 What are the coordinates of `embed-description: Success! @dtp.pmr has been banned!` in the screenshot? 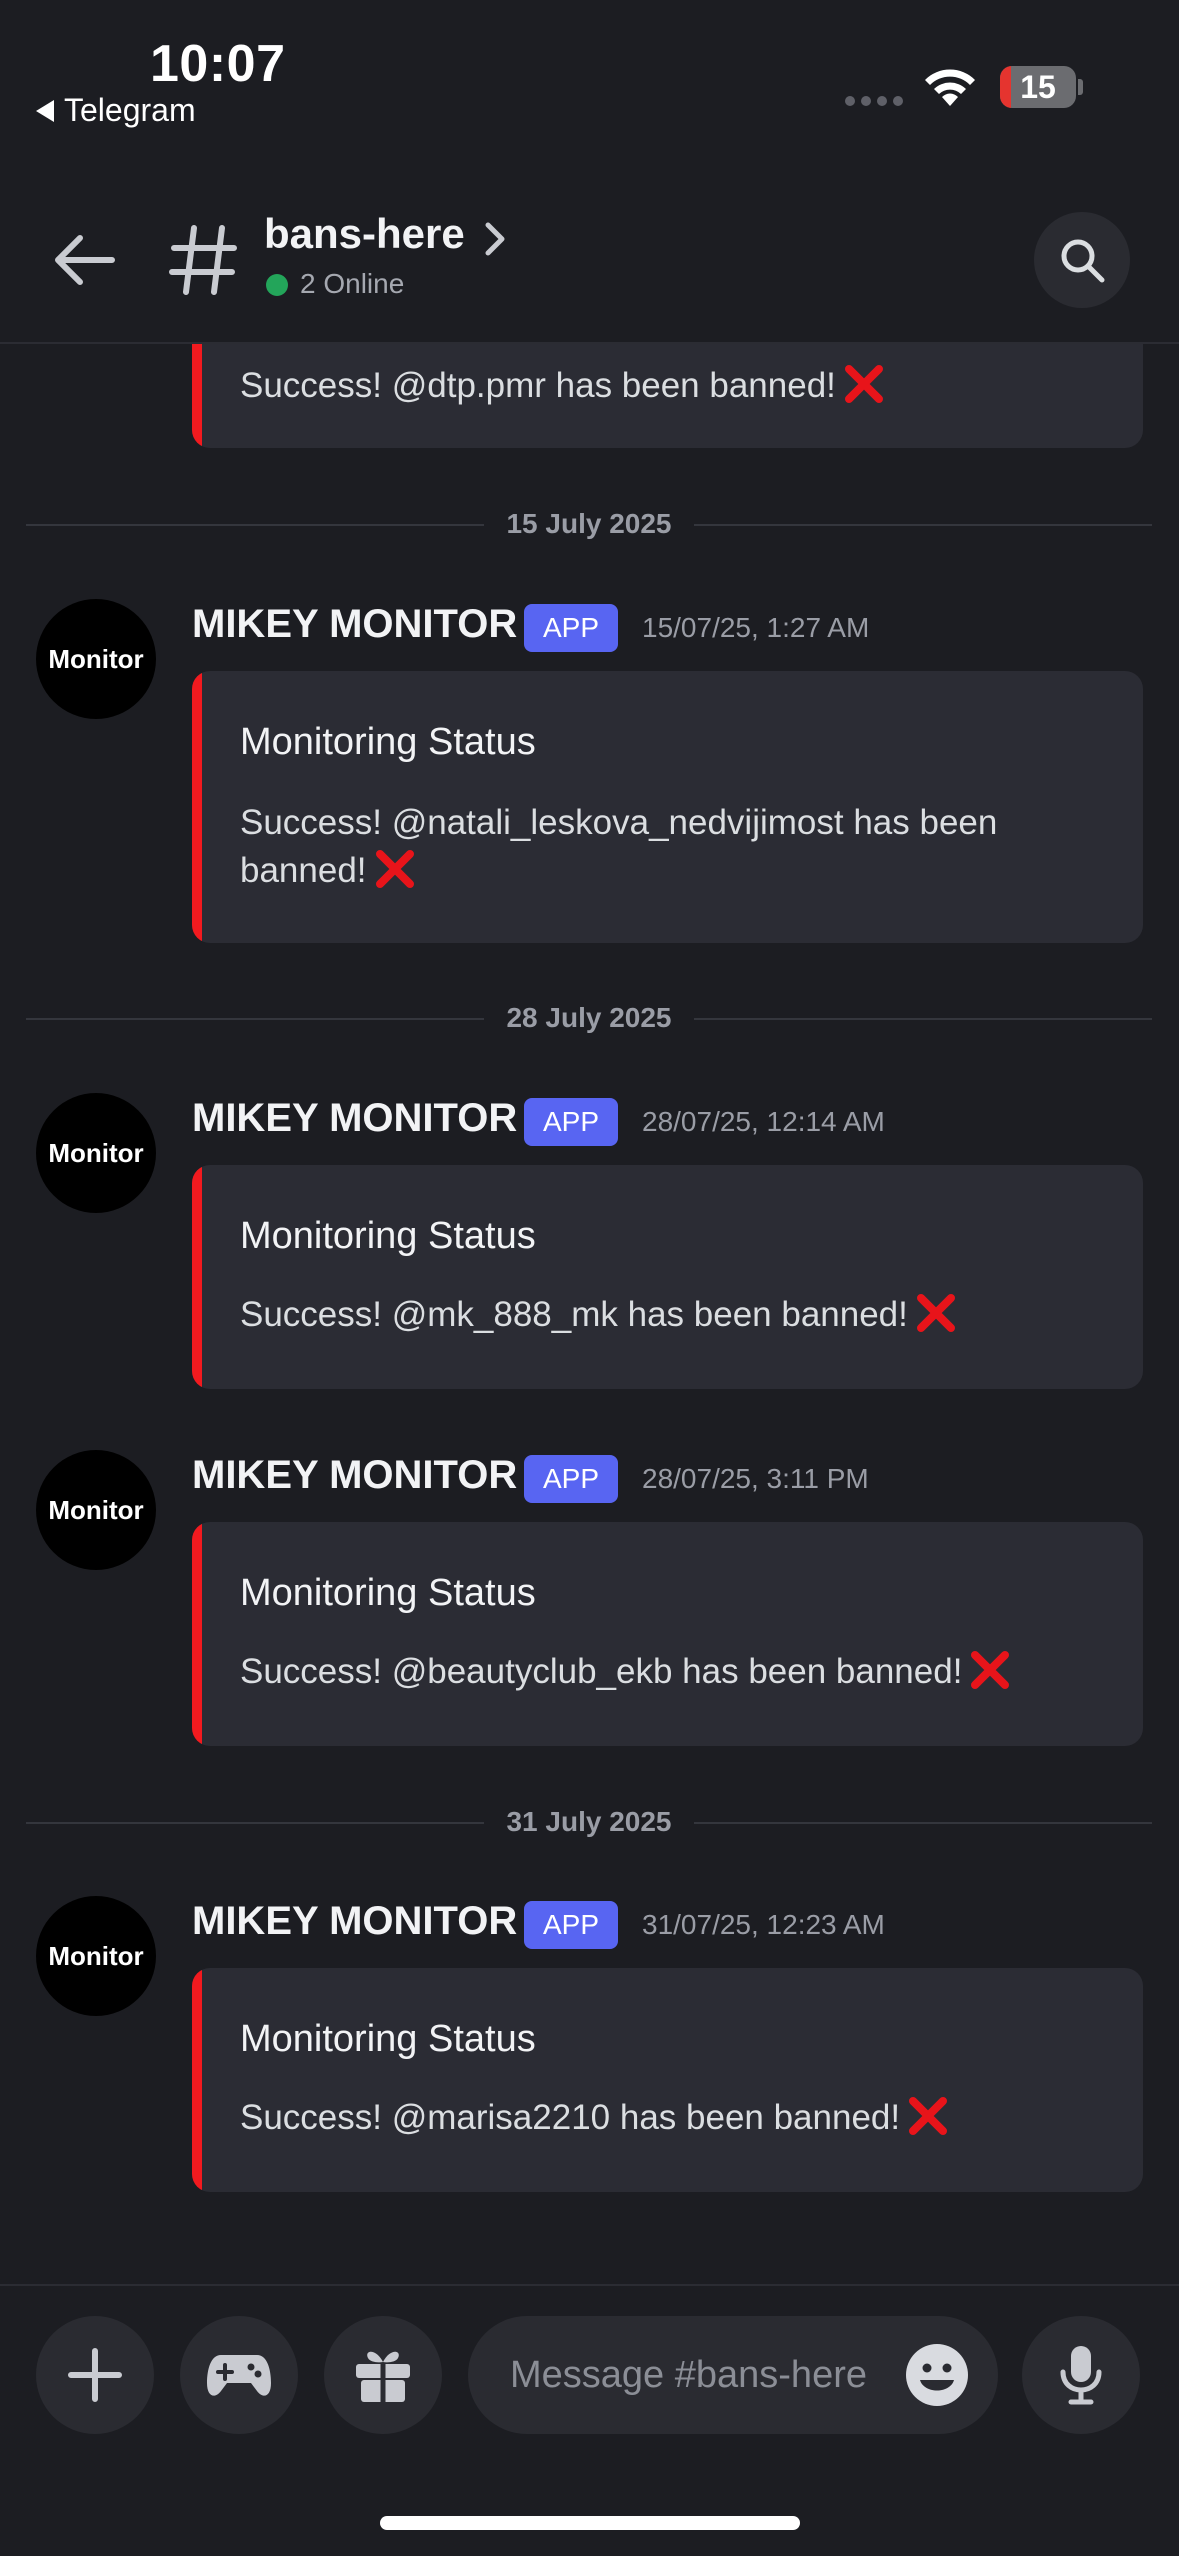 It's located at (671, 386).